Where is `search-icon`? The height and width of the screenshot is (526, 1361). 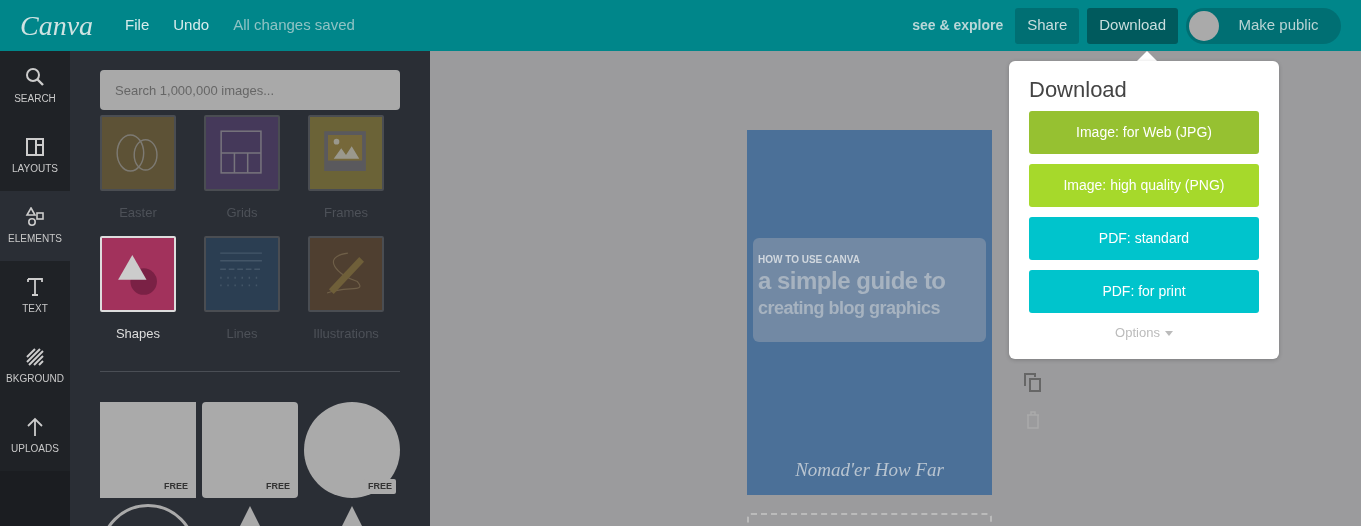 search-icon is located at coordinates (35, 76).